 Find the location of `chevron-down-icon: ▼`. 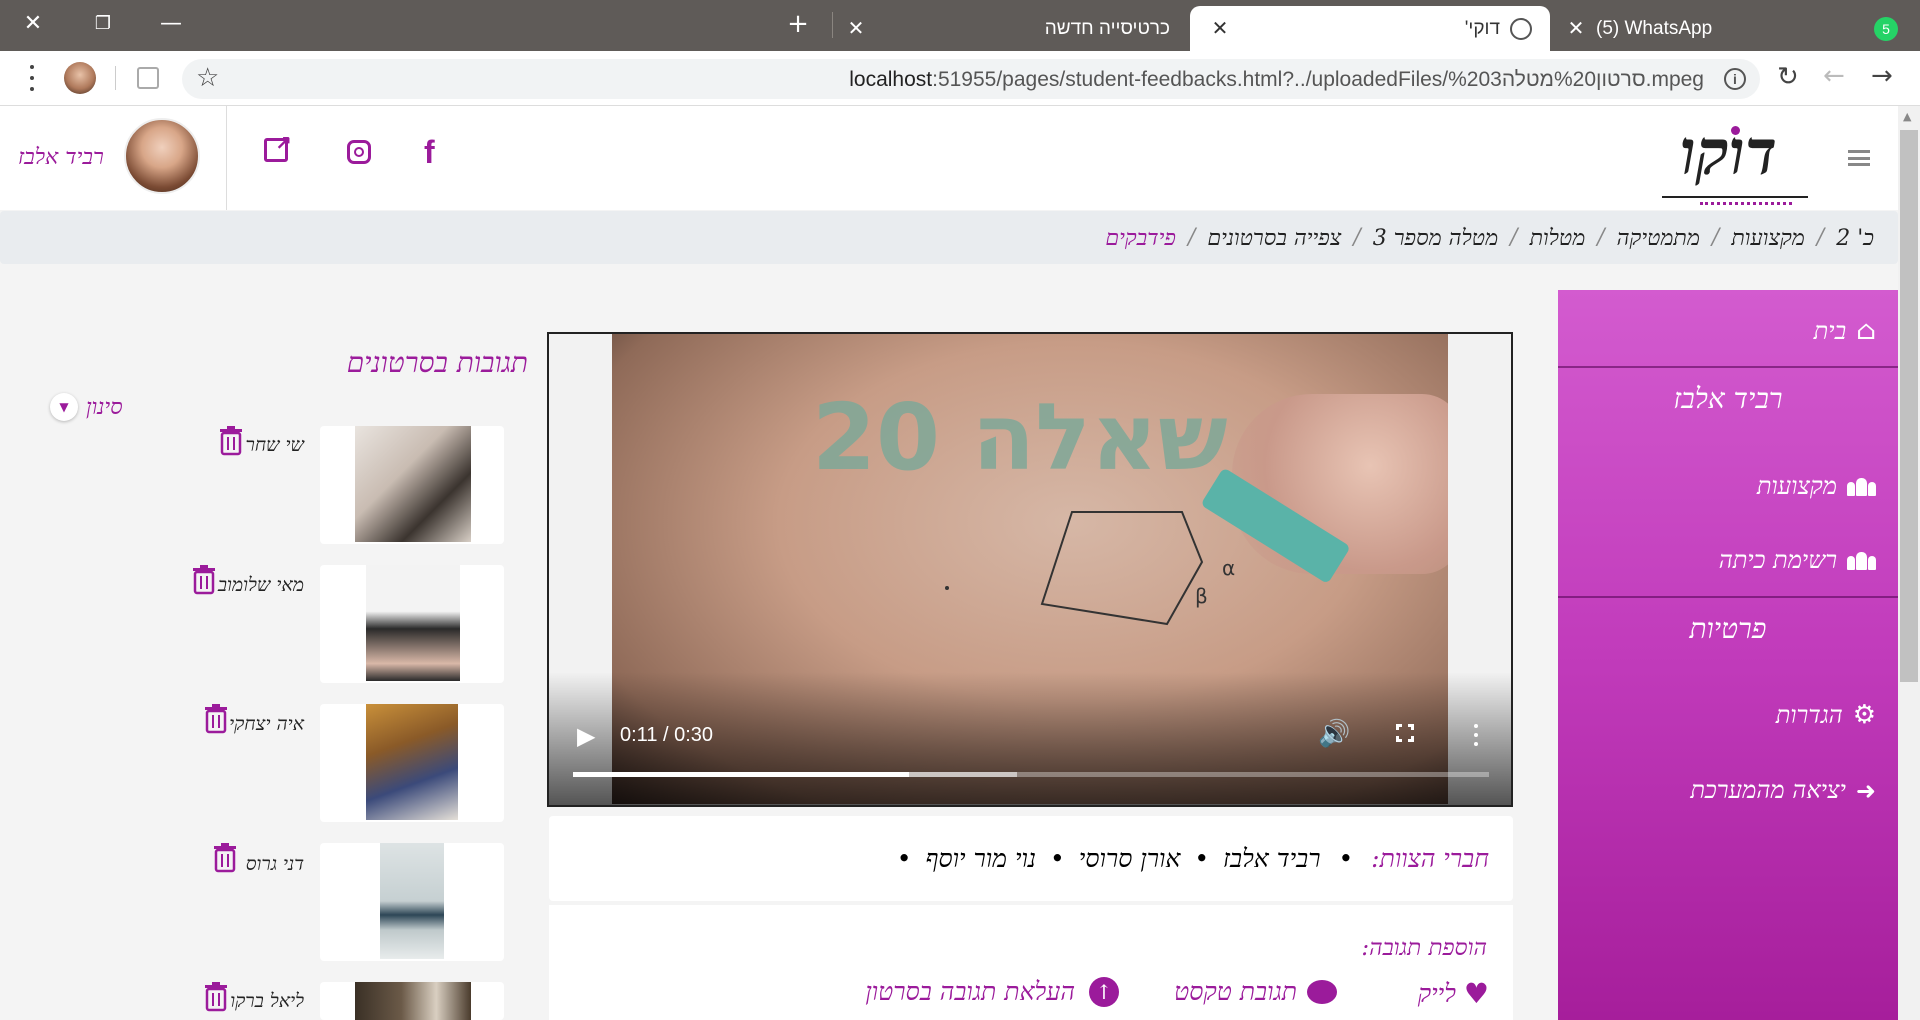

chevron-down-icon: ▼ is located at coordinates (64, 407).